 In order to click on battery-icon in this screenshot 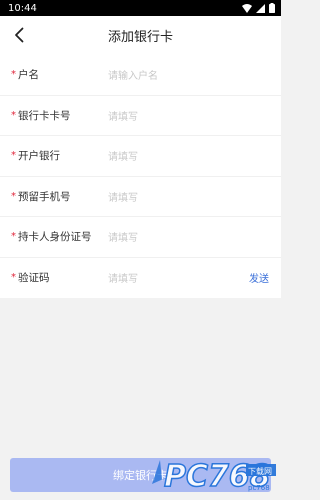, I will do `click(272, 8)`.